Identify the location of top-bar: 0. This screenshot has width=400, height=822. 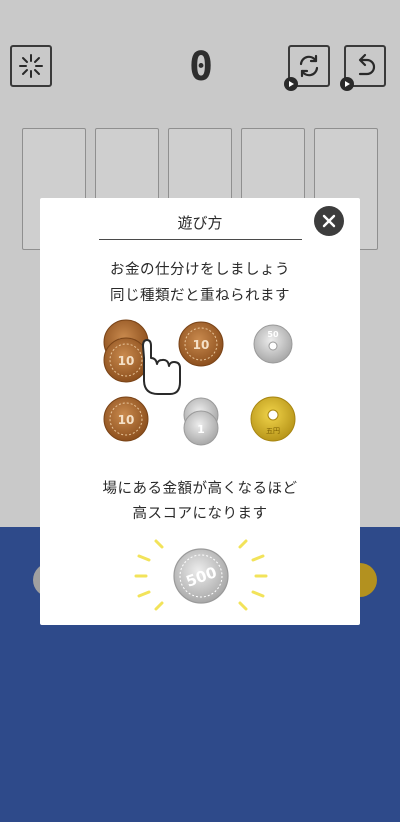
(200, 60).